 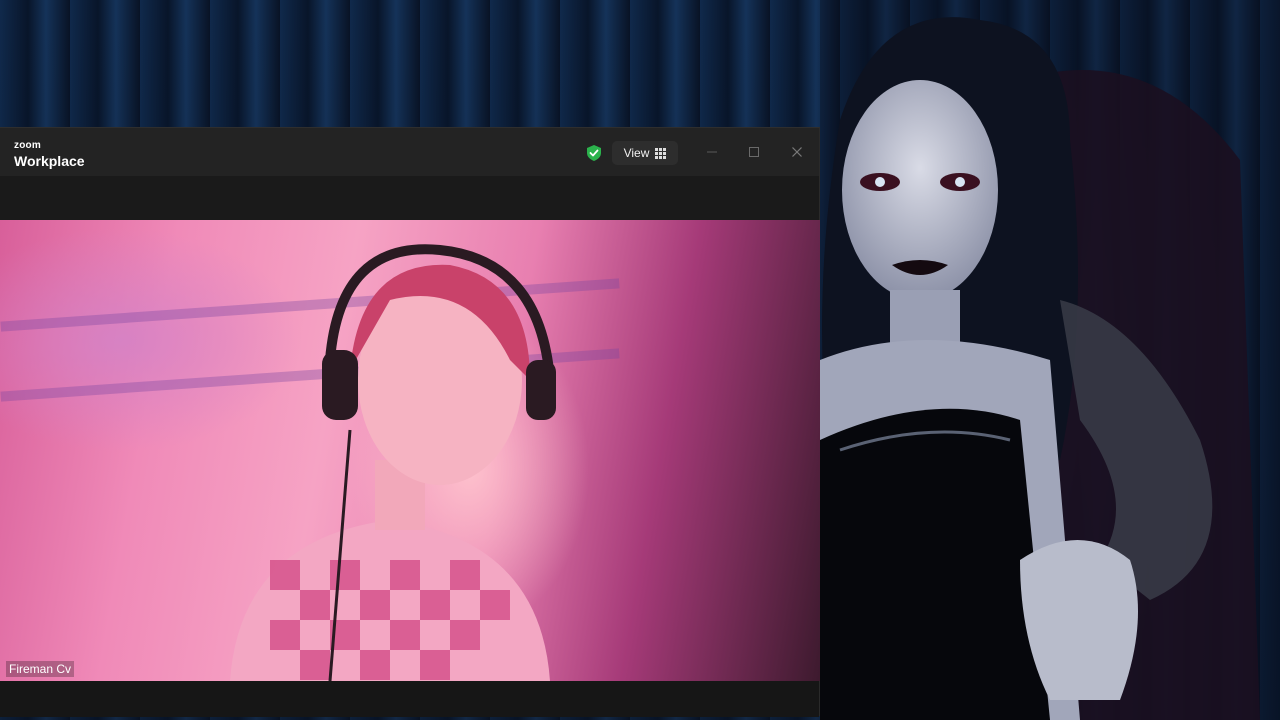 What do you see at coordinates (409, 699) in the screenshot?
I see `meeting-bottom-bar` at bounding box center [409, 699].